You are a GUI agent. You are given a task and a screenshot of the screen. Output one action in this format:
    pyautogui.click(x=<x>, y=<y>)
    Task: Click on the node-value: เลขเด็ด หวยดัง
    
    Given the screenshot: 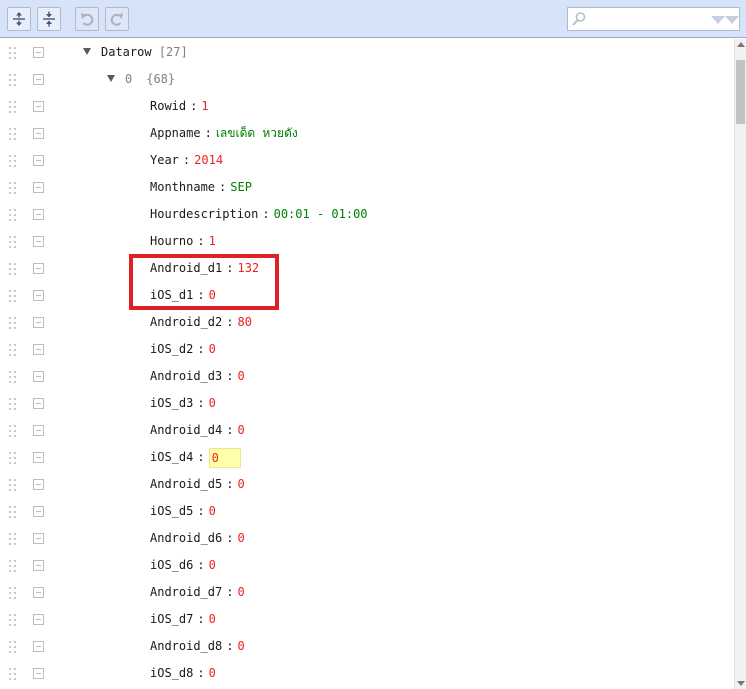 What is the action you would take?
    pyautogui.click(x=257, y=133)
    